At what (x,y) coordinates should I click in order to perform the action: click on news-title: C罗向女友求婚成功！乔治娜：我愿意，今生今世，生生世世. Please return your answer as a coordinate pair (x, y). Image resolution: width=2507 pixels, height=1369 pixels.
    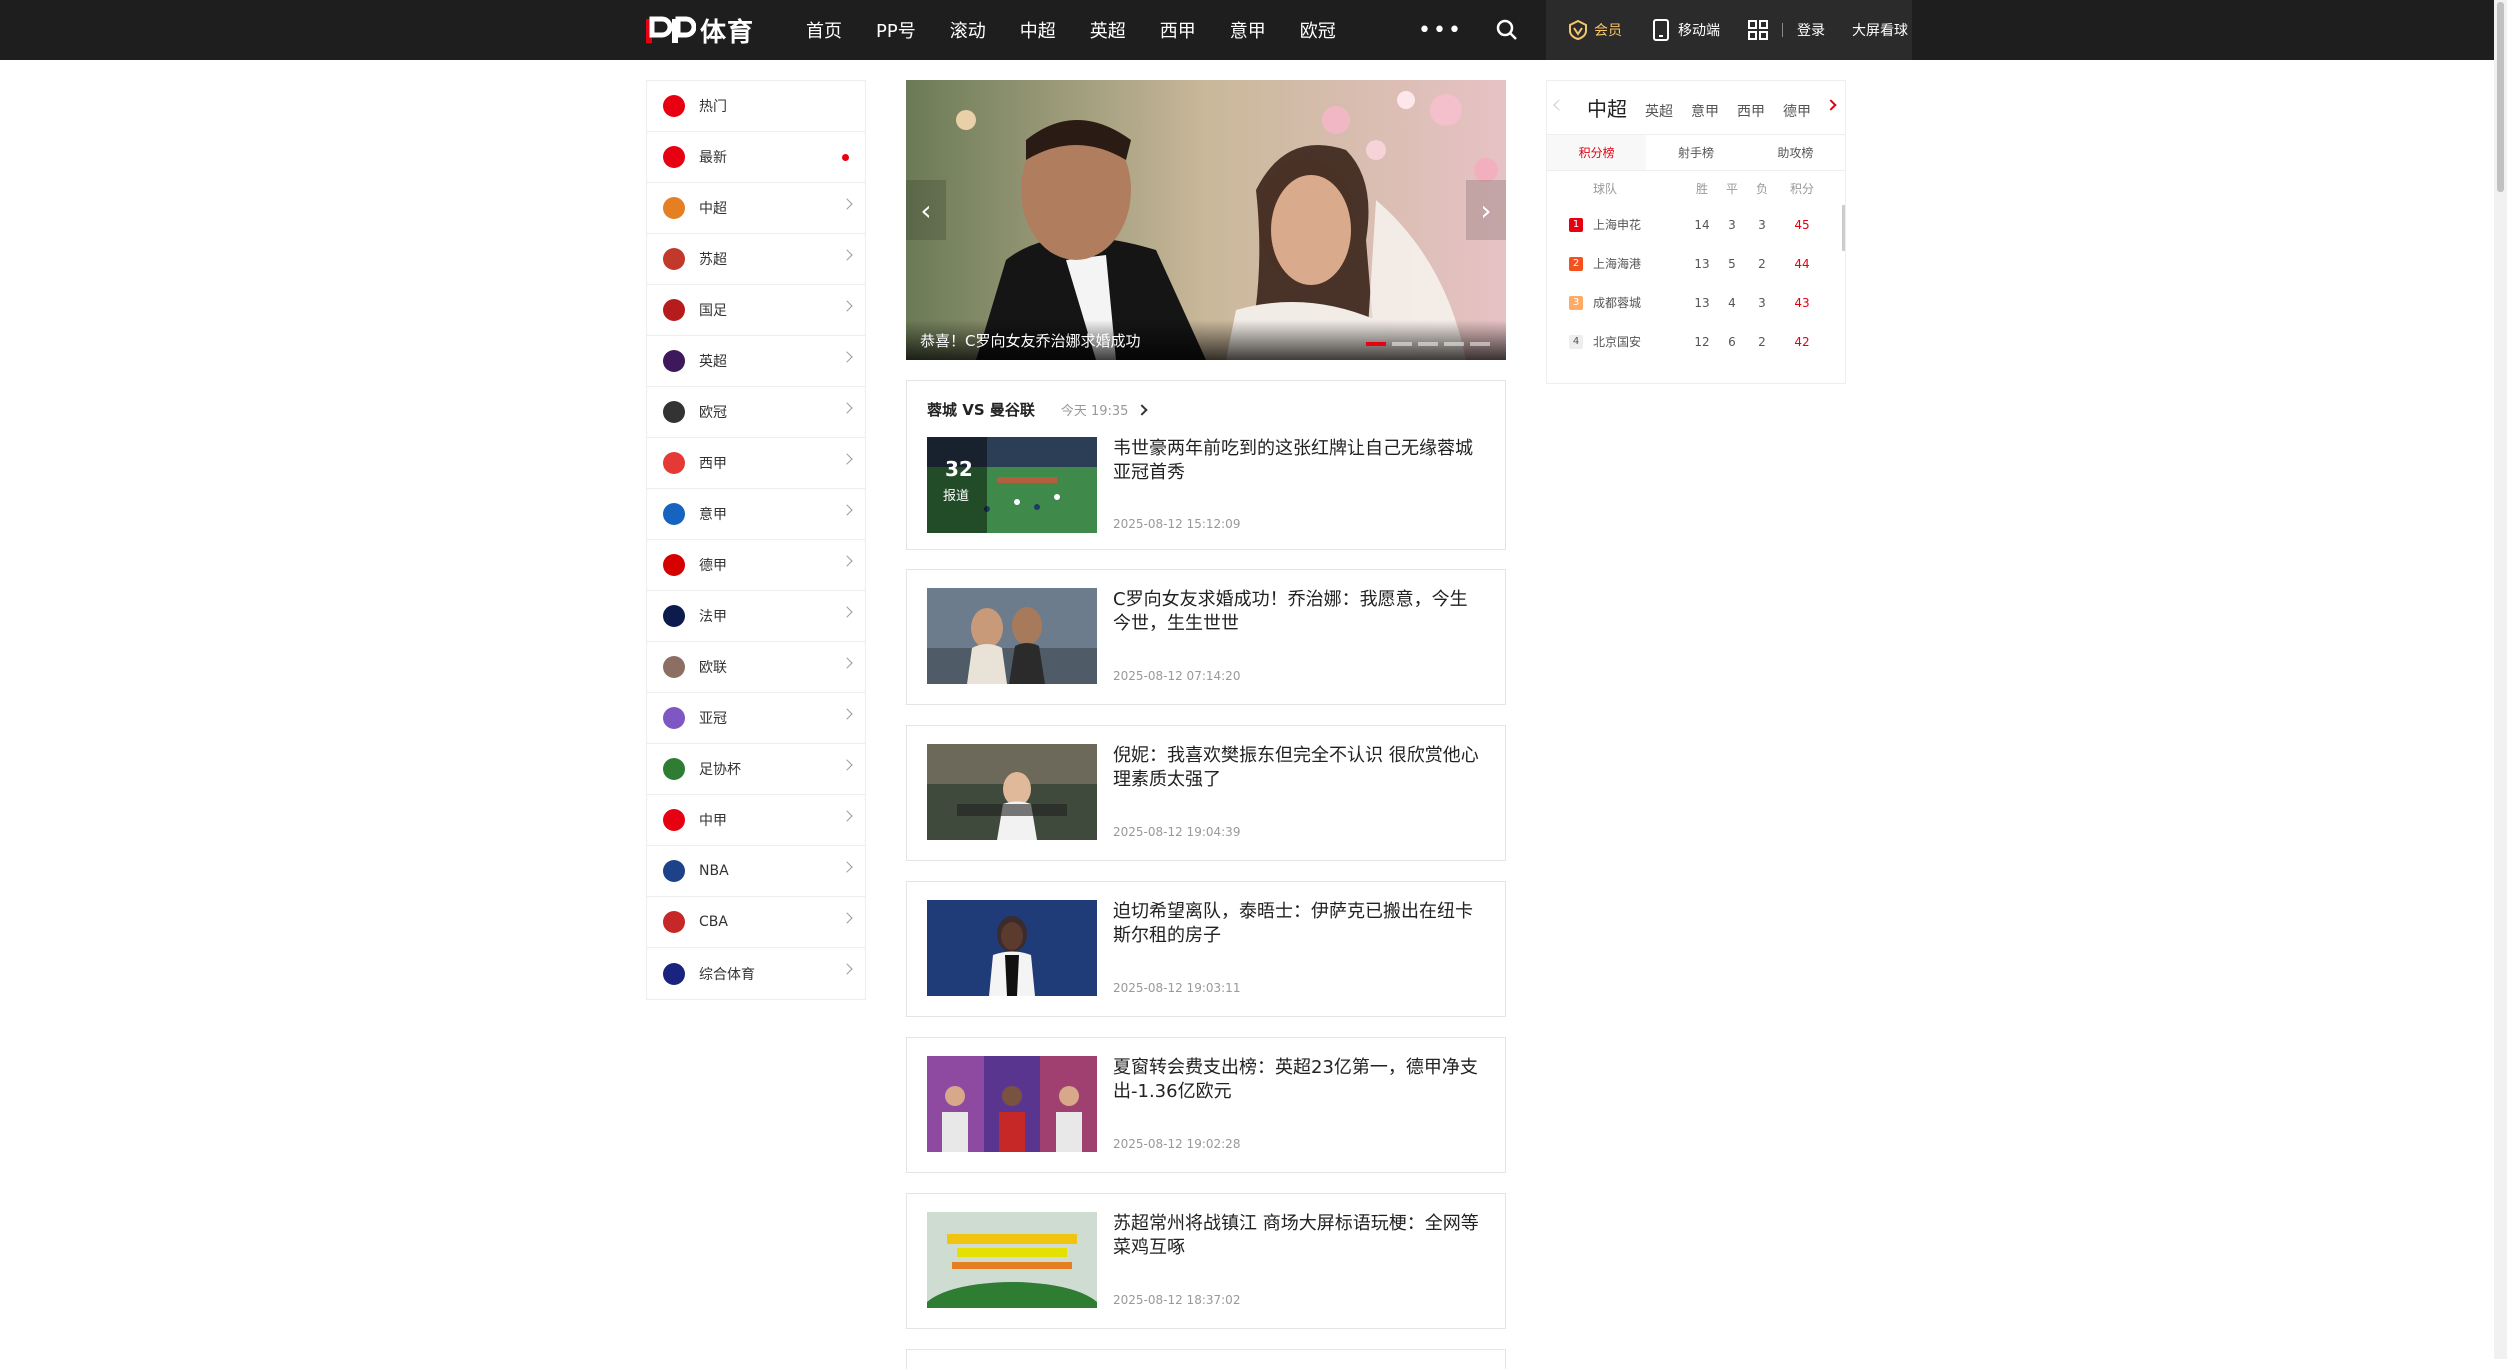
    Looking at the image, I should click on (1298, 612).